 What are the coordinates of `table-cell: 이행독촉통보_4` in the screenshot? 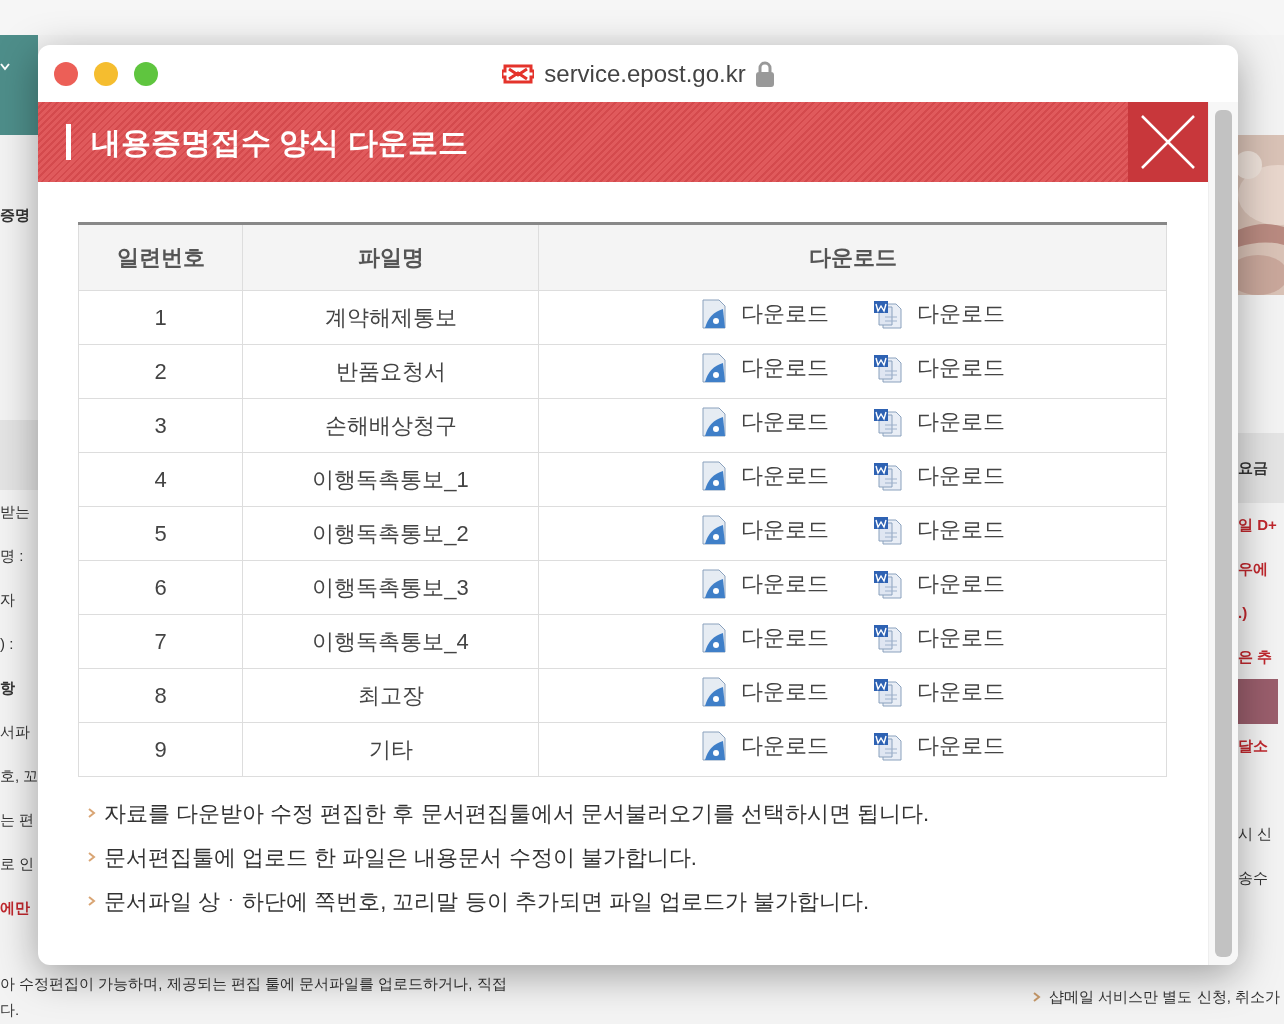 It's located at (390, 641).